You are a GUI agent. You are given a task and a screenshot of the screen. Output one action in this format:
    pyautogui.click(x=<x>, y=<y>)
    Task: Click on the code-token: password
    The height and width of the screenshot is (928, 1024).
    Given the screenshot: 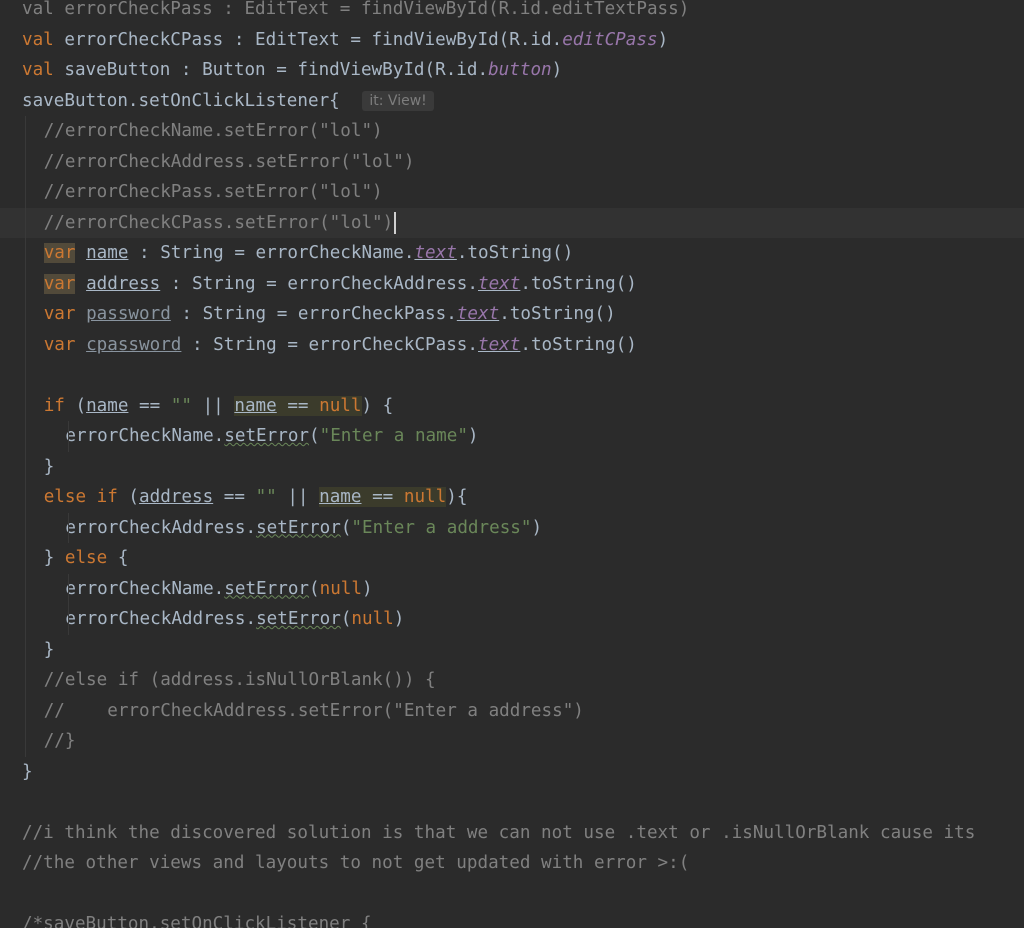 What is the action you would take?
    pyautogui.click(x=128, y=314)
    